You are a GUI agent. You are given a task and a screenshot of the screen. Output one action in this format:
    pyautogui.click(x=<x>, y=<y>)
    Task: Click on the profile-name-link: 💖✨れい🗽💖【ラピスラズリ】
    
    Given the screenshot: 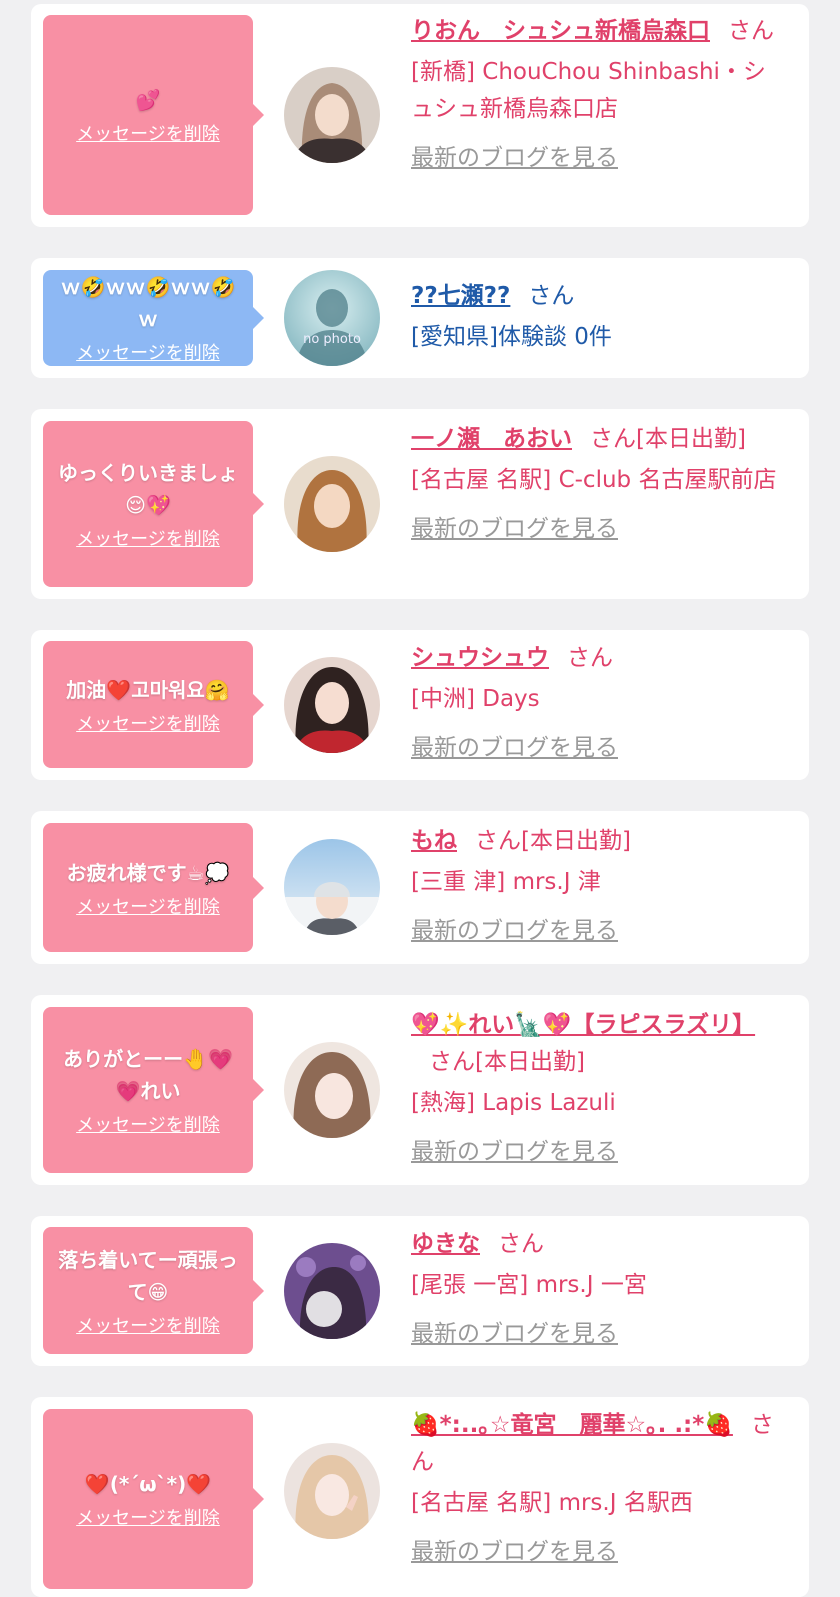 What is the action you would take?
    pyautogui.click(x=583, y=1025)
    